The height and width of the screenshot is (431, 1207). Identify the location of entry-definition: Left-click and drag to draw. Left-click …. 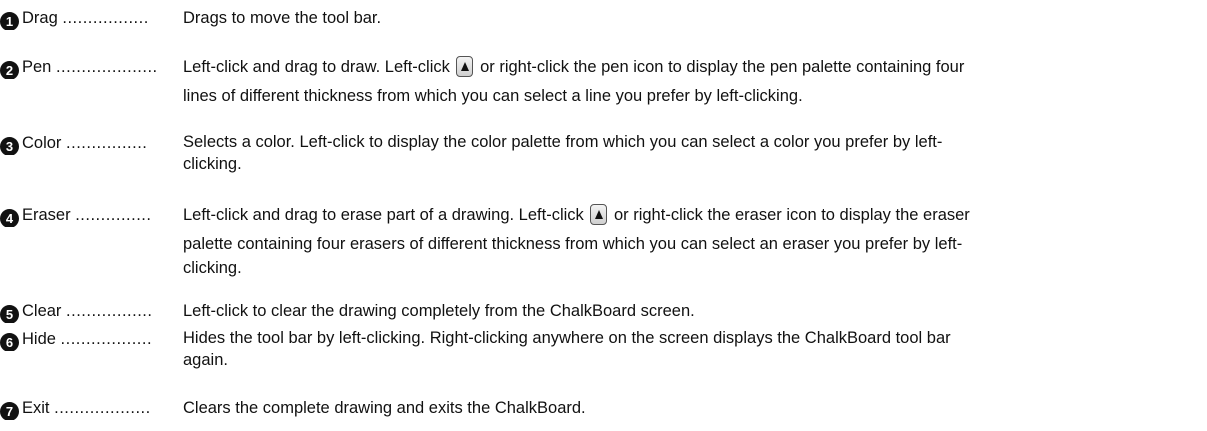
(689, 81).